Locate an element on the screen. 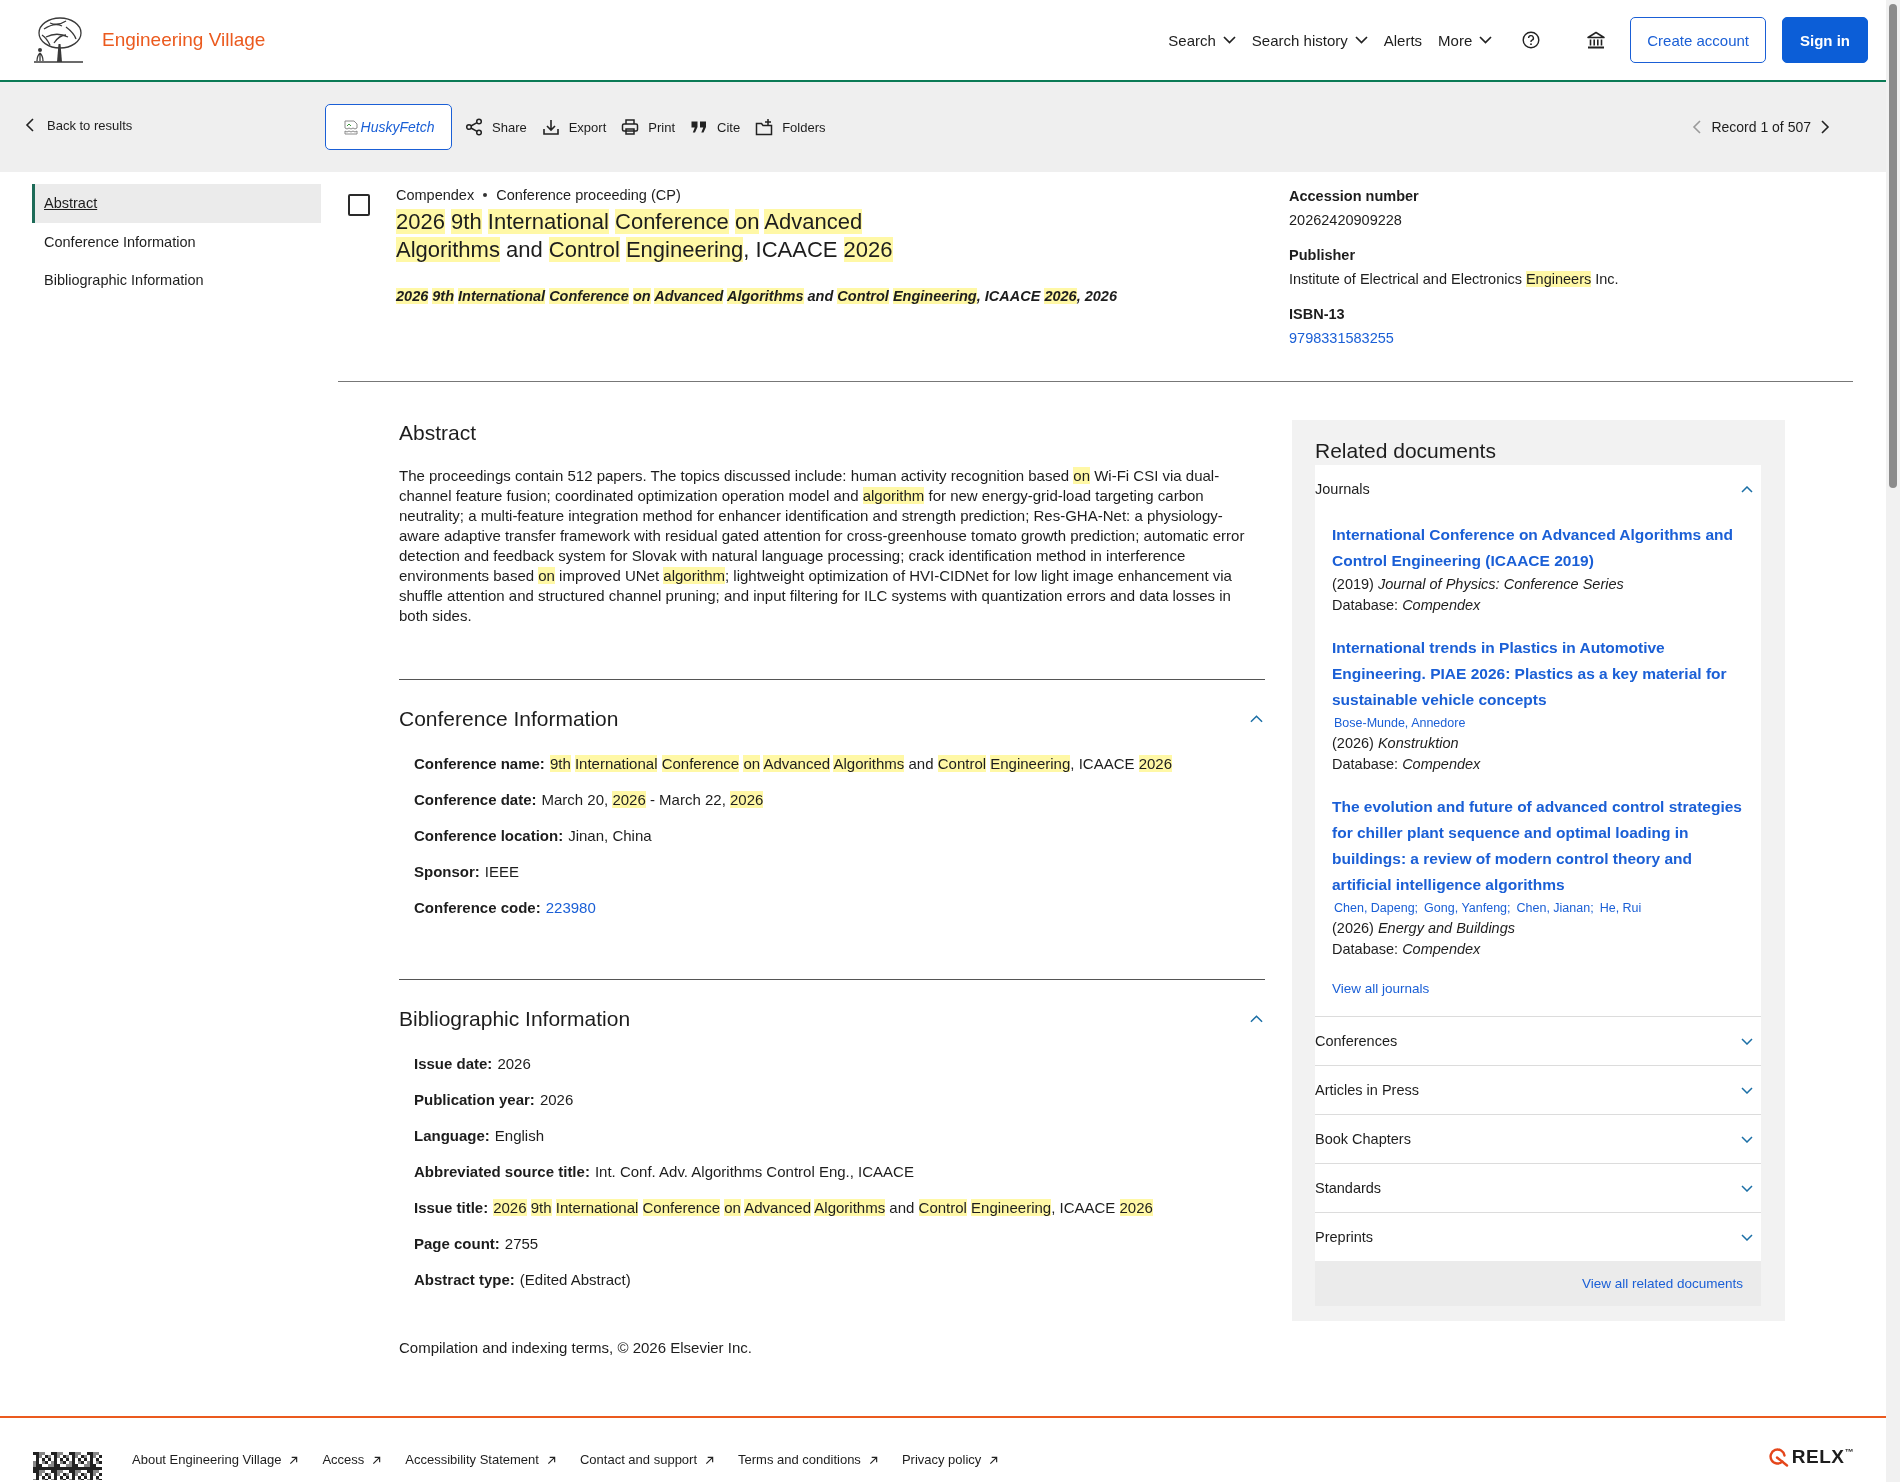  field-value: English is located at coordinates (519, 1135).